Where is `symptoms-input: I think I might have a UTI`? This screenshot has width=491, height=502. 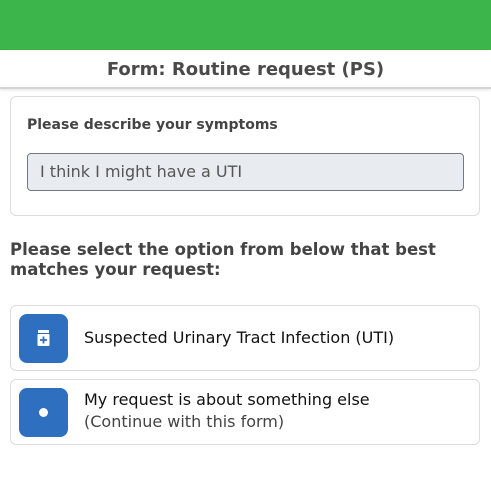 symptoms-input: I think I might have a UTI is located at coordinates (245, 172).